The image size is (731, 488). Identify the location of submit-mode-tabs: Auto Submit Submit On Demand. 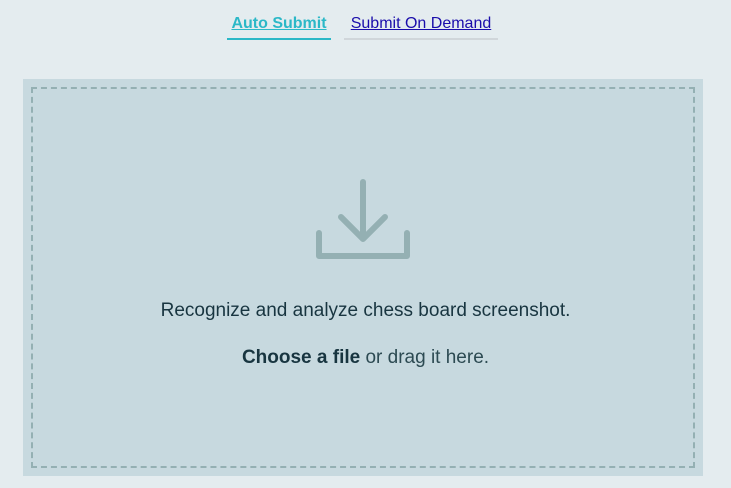
(365, 22).